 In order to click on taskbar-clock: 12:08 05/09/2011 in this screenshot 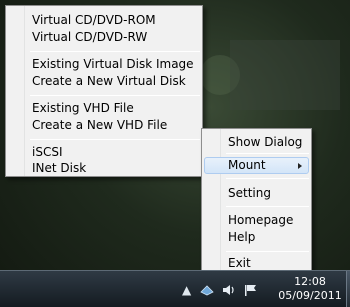, I will do `click(310, 289)`.